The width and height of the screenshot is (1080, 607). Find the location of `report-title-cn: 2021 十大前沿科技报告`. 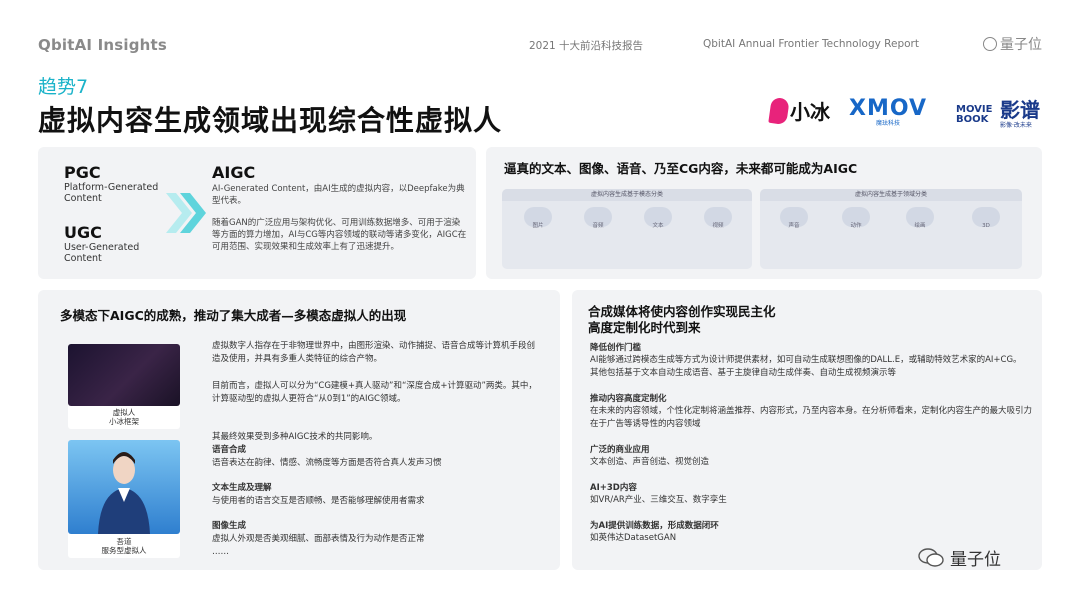

report-title-cn: 2021 十大前沿科技报告 is located at coordinates (586, 46).